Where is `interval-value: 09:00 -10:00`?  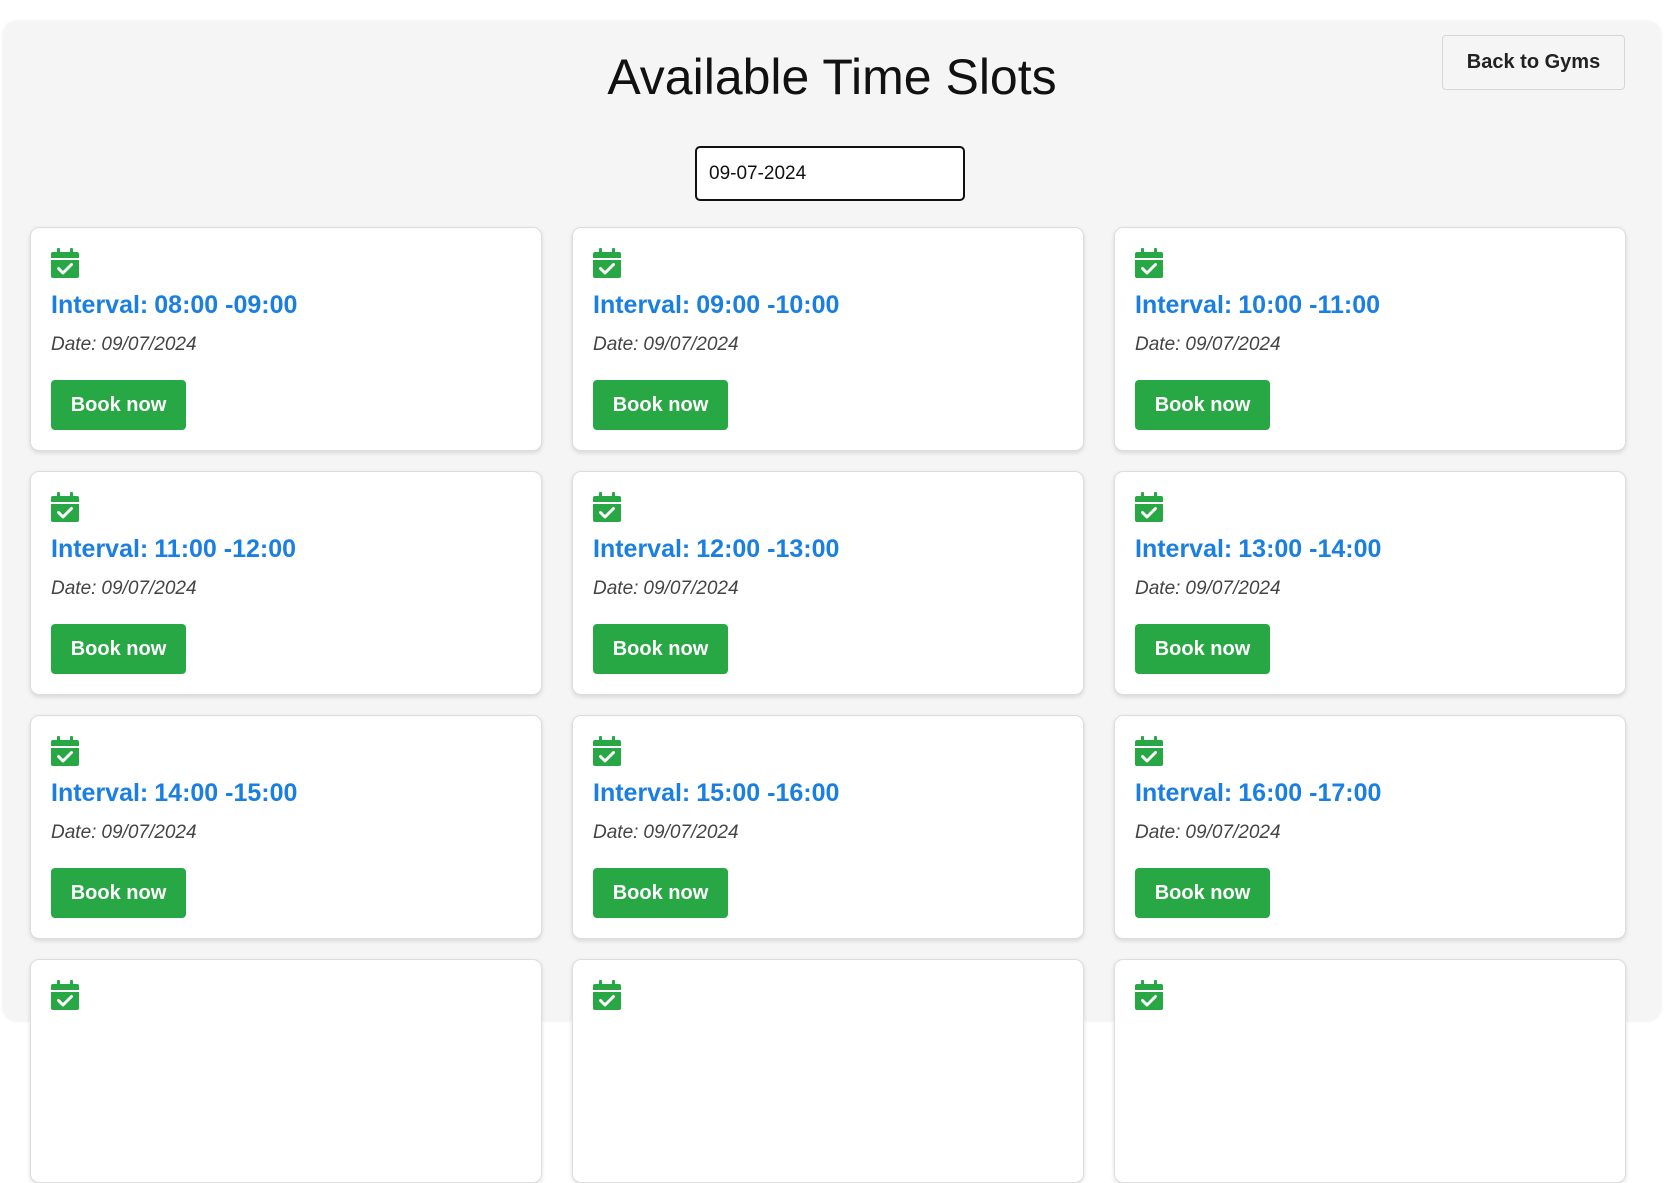
interval-value: 09:00 -10:00 is located at coordinates (768, 305).